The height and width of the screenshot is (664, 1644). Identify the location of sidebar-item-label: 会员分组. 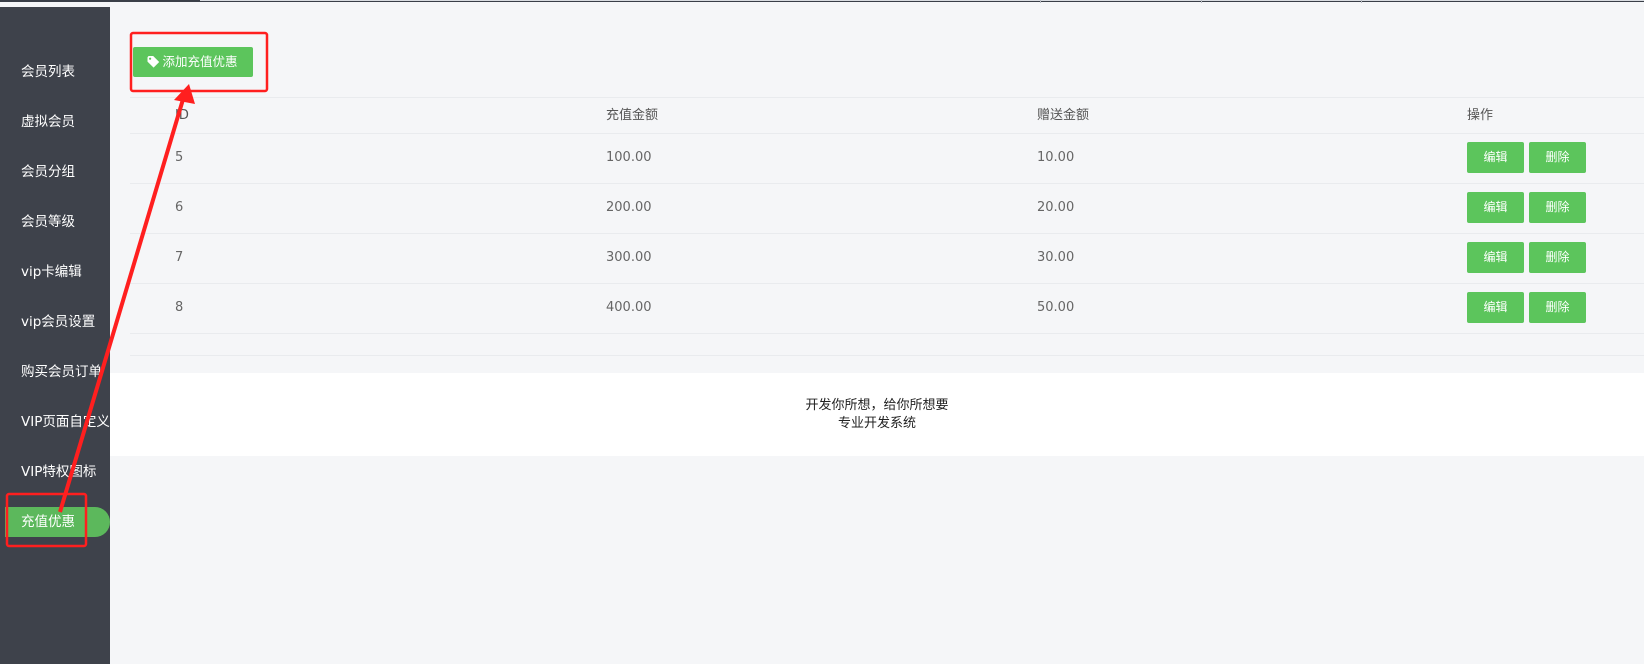
(48, 172).